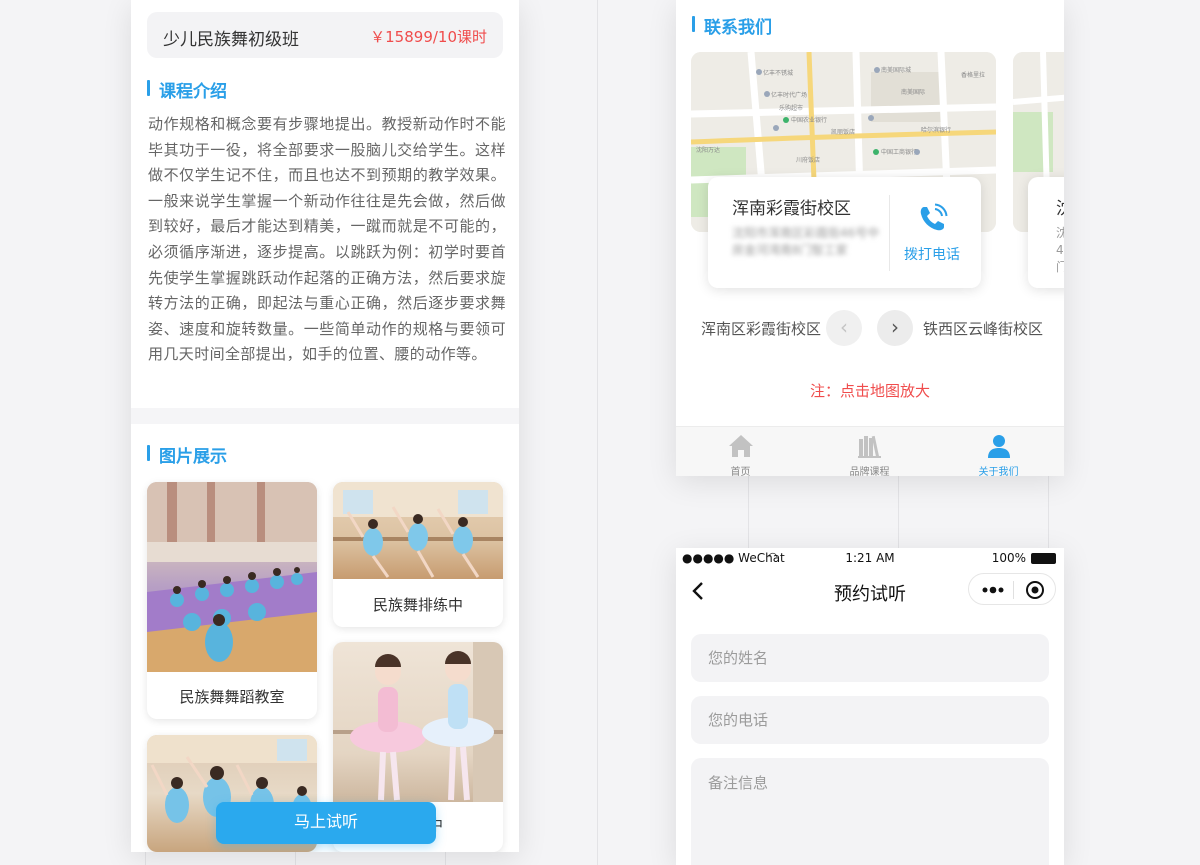 This screenshot has width=1200, height=865. Describe the element at coordinates (870, 658) in the screenshot. I see `name-input` at that location.